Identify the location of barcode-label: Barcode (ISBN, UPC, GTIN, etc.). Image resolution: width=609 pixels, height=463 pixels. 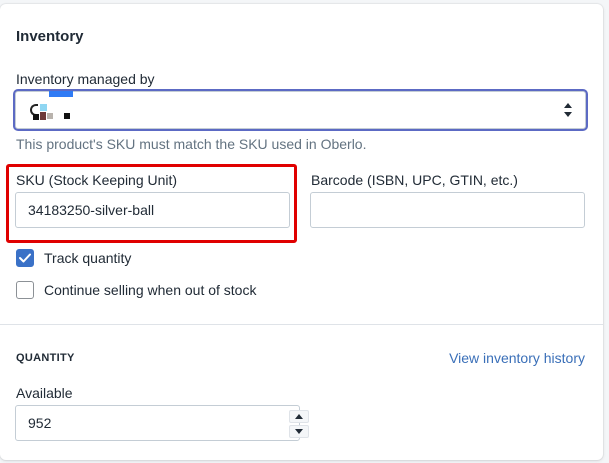
(414, 180).